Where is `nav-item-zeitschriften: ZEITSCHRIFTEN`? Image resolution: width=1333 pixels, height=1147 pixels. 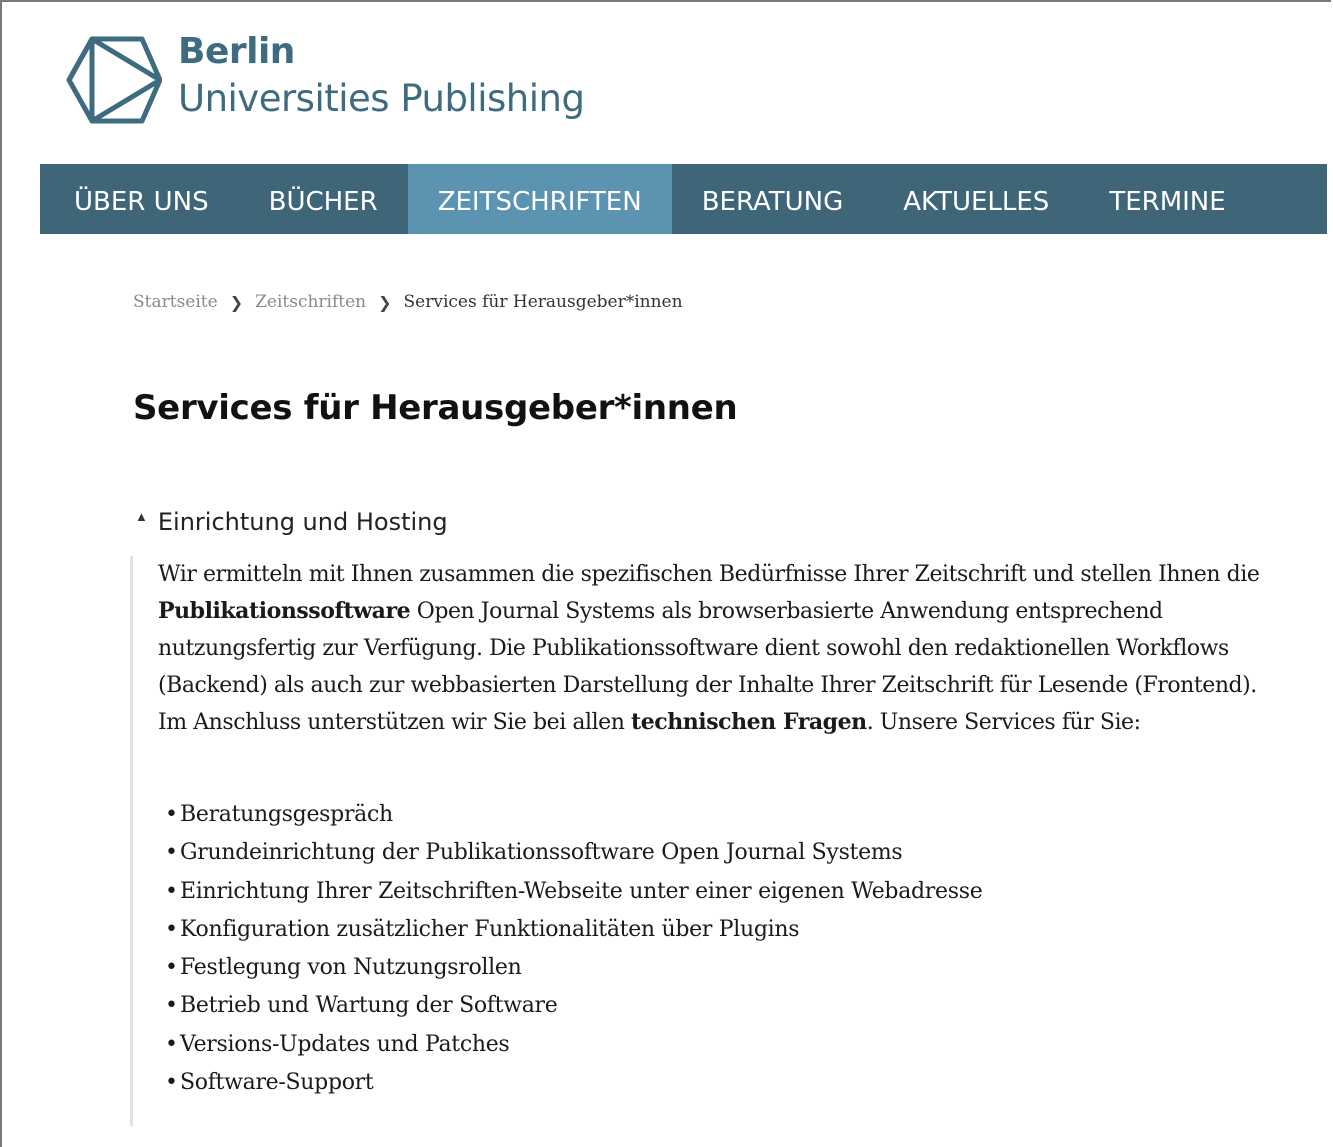
nav-item-zeitschriften: ZEITSCHRIFTEN is located at coordinates (539, 199).